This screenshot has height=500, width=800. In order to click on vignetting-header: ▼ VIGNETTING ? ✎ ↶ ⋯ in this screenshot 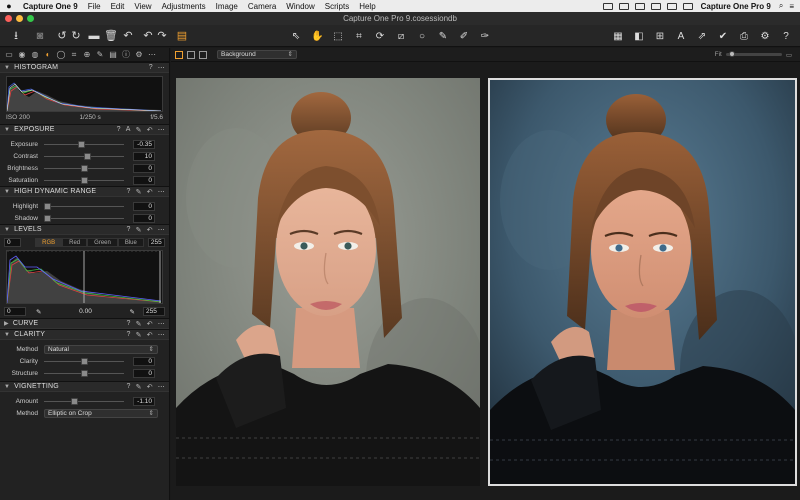, I will do `click(84, 386)`.